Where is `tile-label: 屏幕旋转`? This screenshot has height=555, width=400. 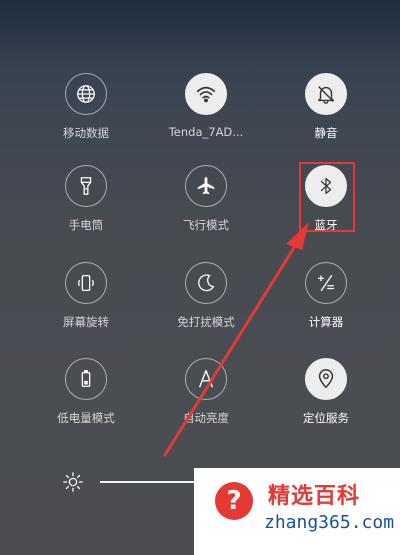
tile-label: 屏幕旋转 is located at coordinates (86, 322).